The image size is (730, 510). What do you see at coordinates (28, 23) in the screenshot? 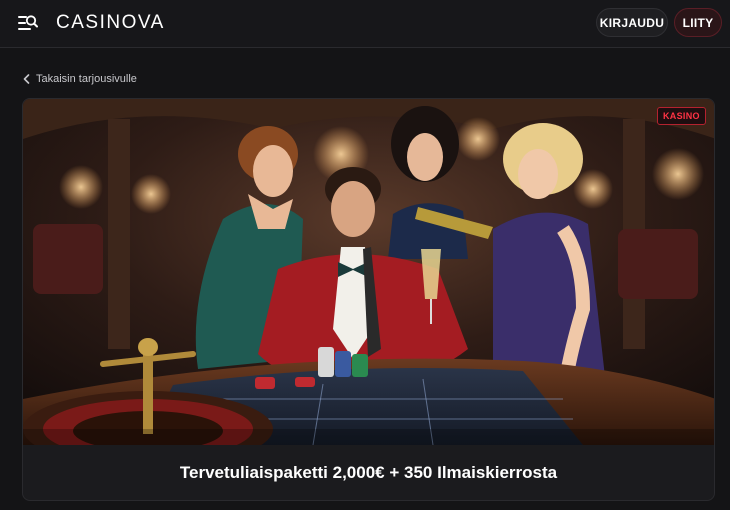
I see `menu-search-icon` at bounding box center [28, 23].